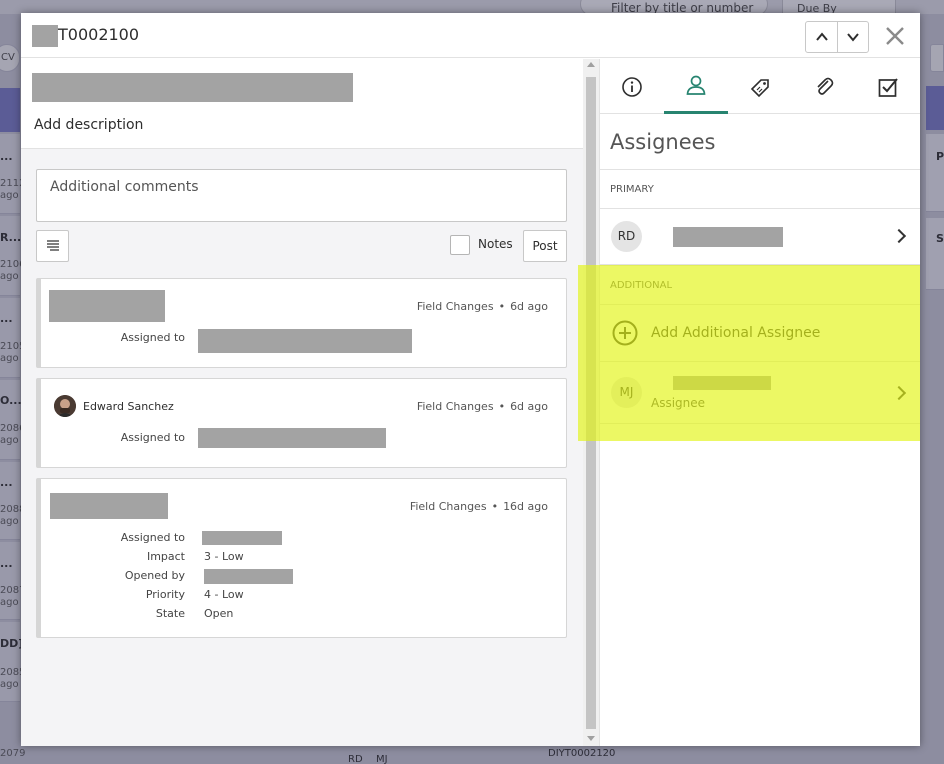 The image size is (944, 764). Describe the element at coordinates (760, 285) in the screenshot. I see `additional-group-header: ADDITIONAL` at that location.